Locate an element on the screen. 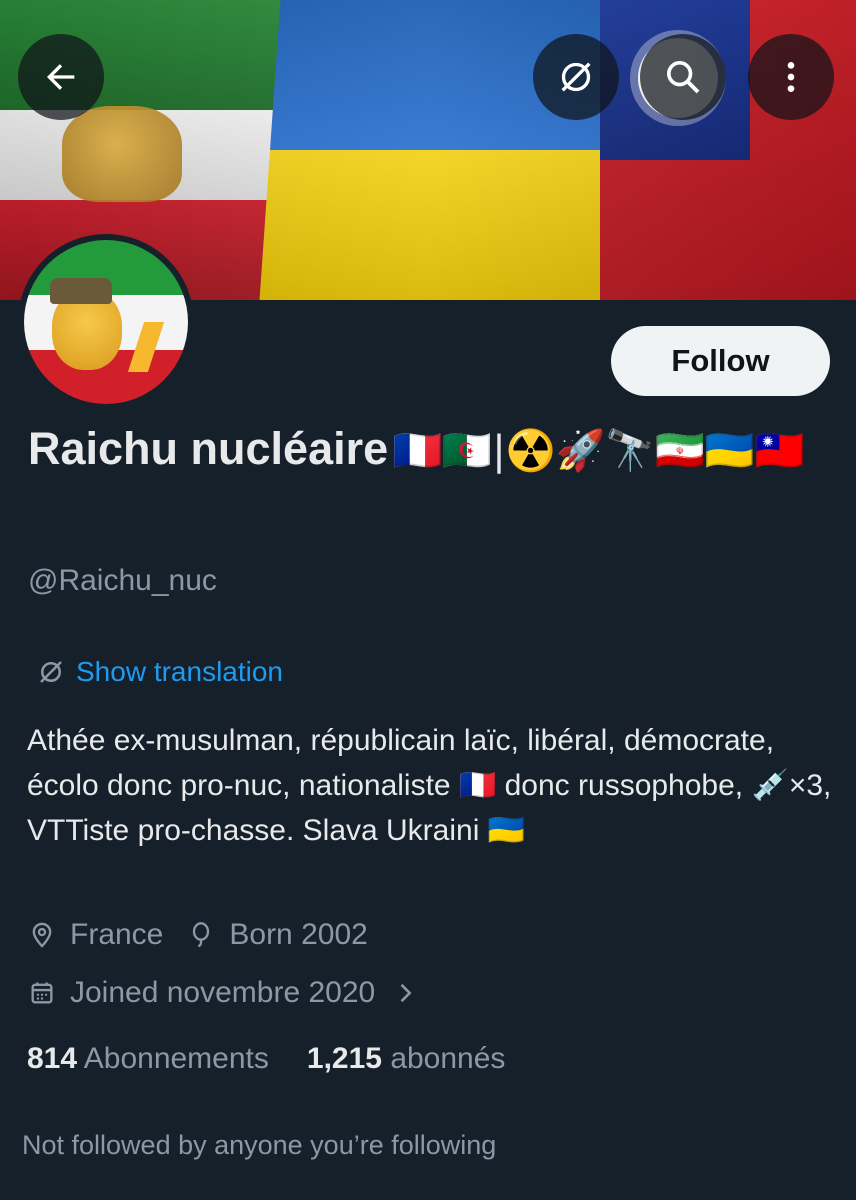 This screenshot has width=856, height=1200. display-name-emojis: 🇫🇷🇩🇿|☢️🚀🔭🇮🇷🇺🇦🇹🇼 is located at coordinates (598, 451).